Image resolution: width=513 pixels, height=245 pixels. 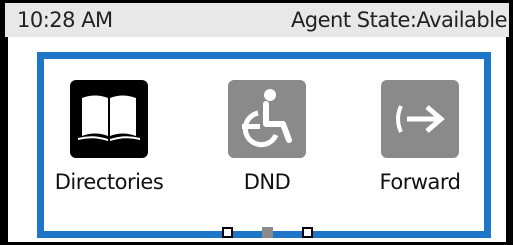 I want to click on dnd-button, so click(x=267, y=119).